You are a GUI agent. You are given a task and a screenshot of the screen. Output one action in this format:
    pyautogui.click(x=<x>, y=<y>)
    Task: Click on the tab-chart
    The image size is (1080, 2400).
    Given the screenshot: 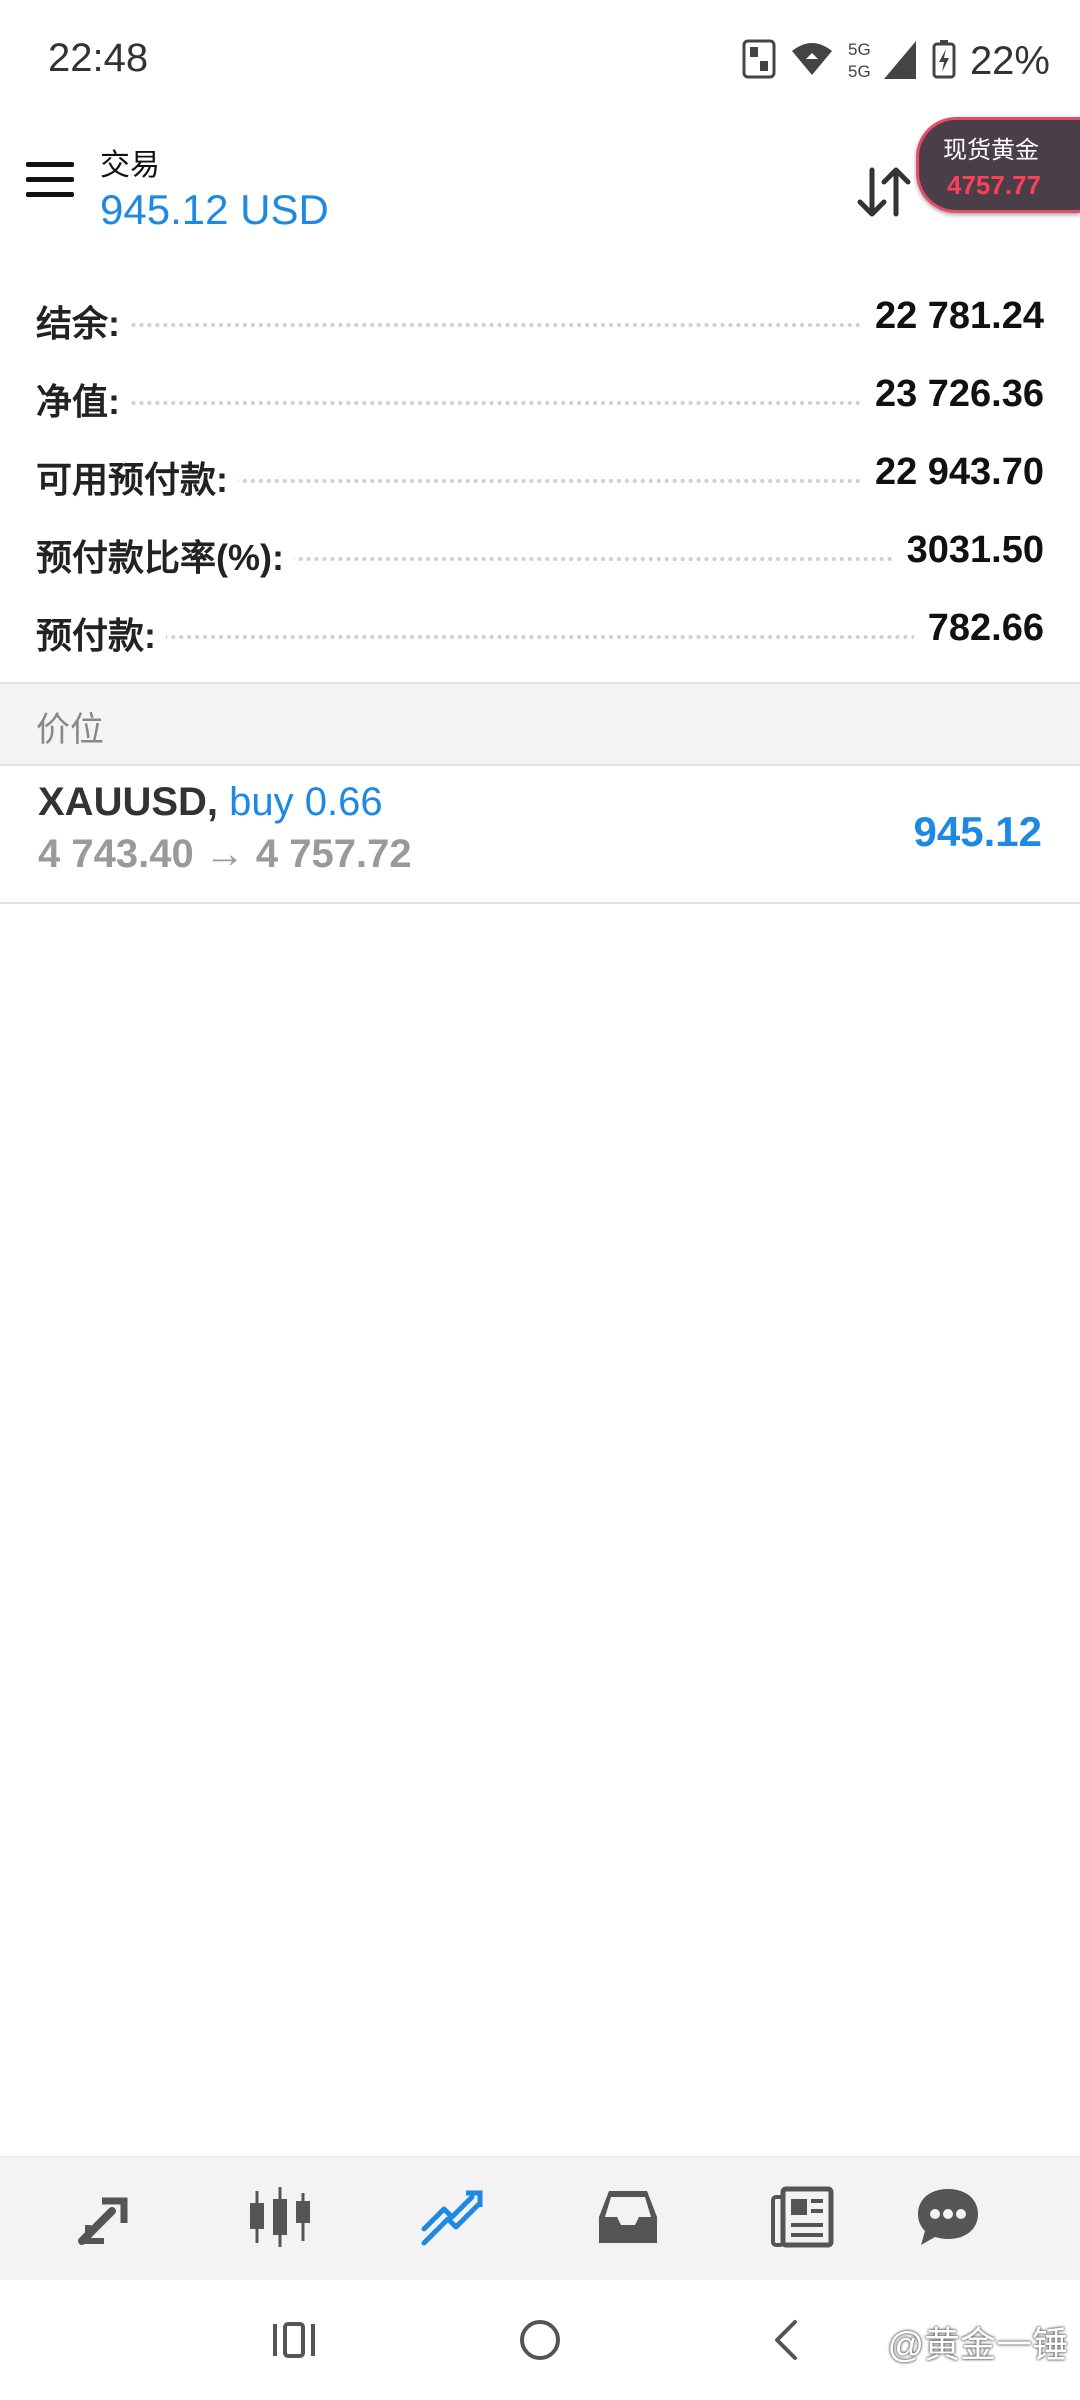 What is the action you would take?
    pyautogui.click(x=280, y=2219)
    